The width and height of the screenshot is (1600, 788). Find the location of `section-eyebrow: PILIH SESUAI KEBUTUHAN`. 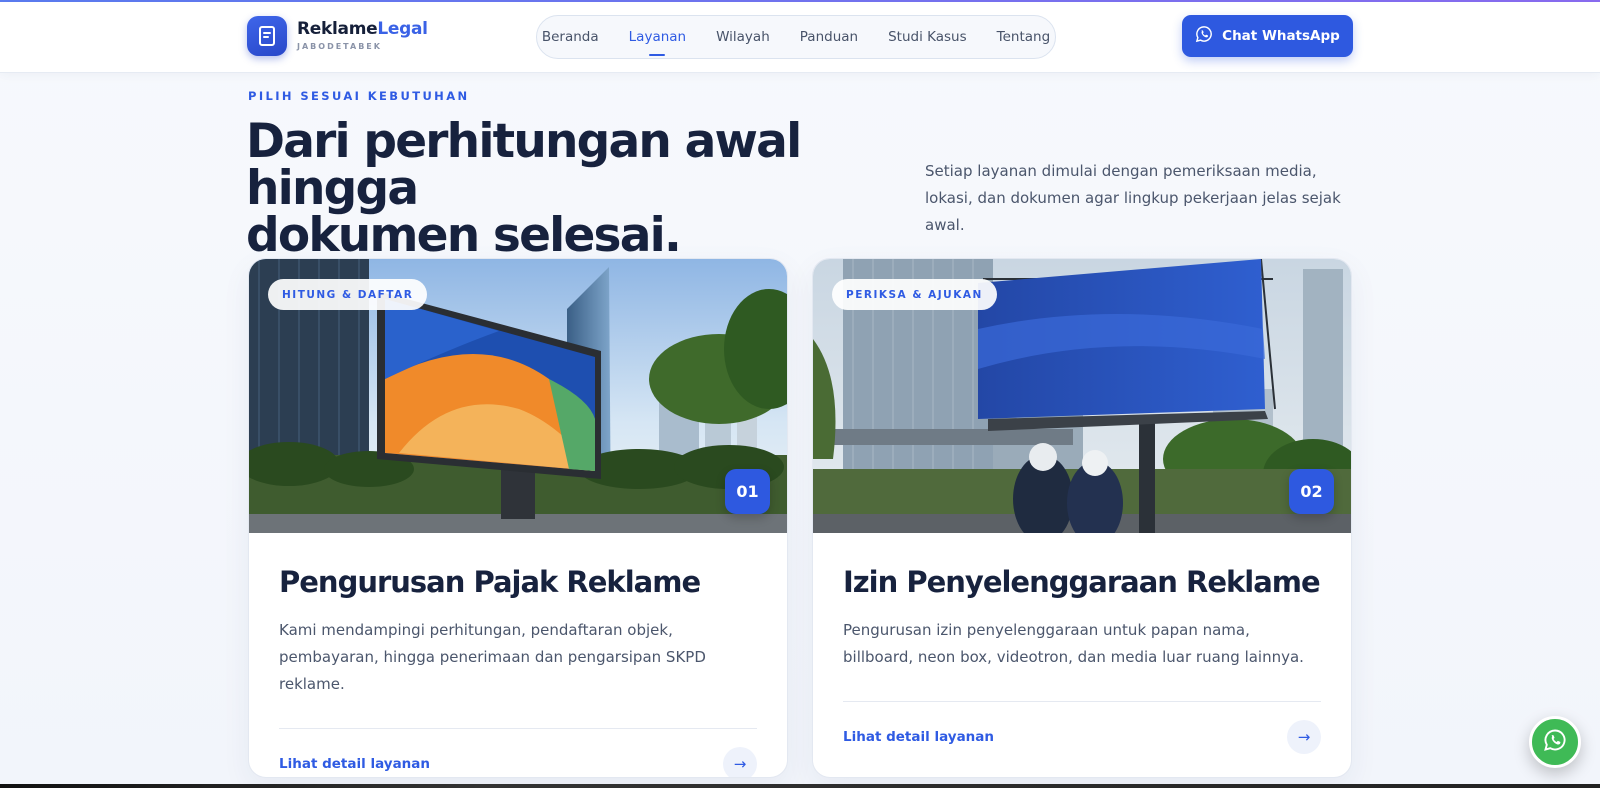

section-eyebrow: PILIH SESUAI KEBUTUHAN is located at coordinates (359, 96).